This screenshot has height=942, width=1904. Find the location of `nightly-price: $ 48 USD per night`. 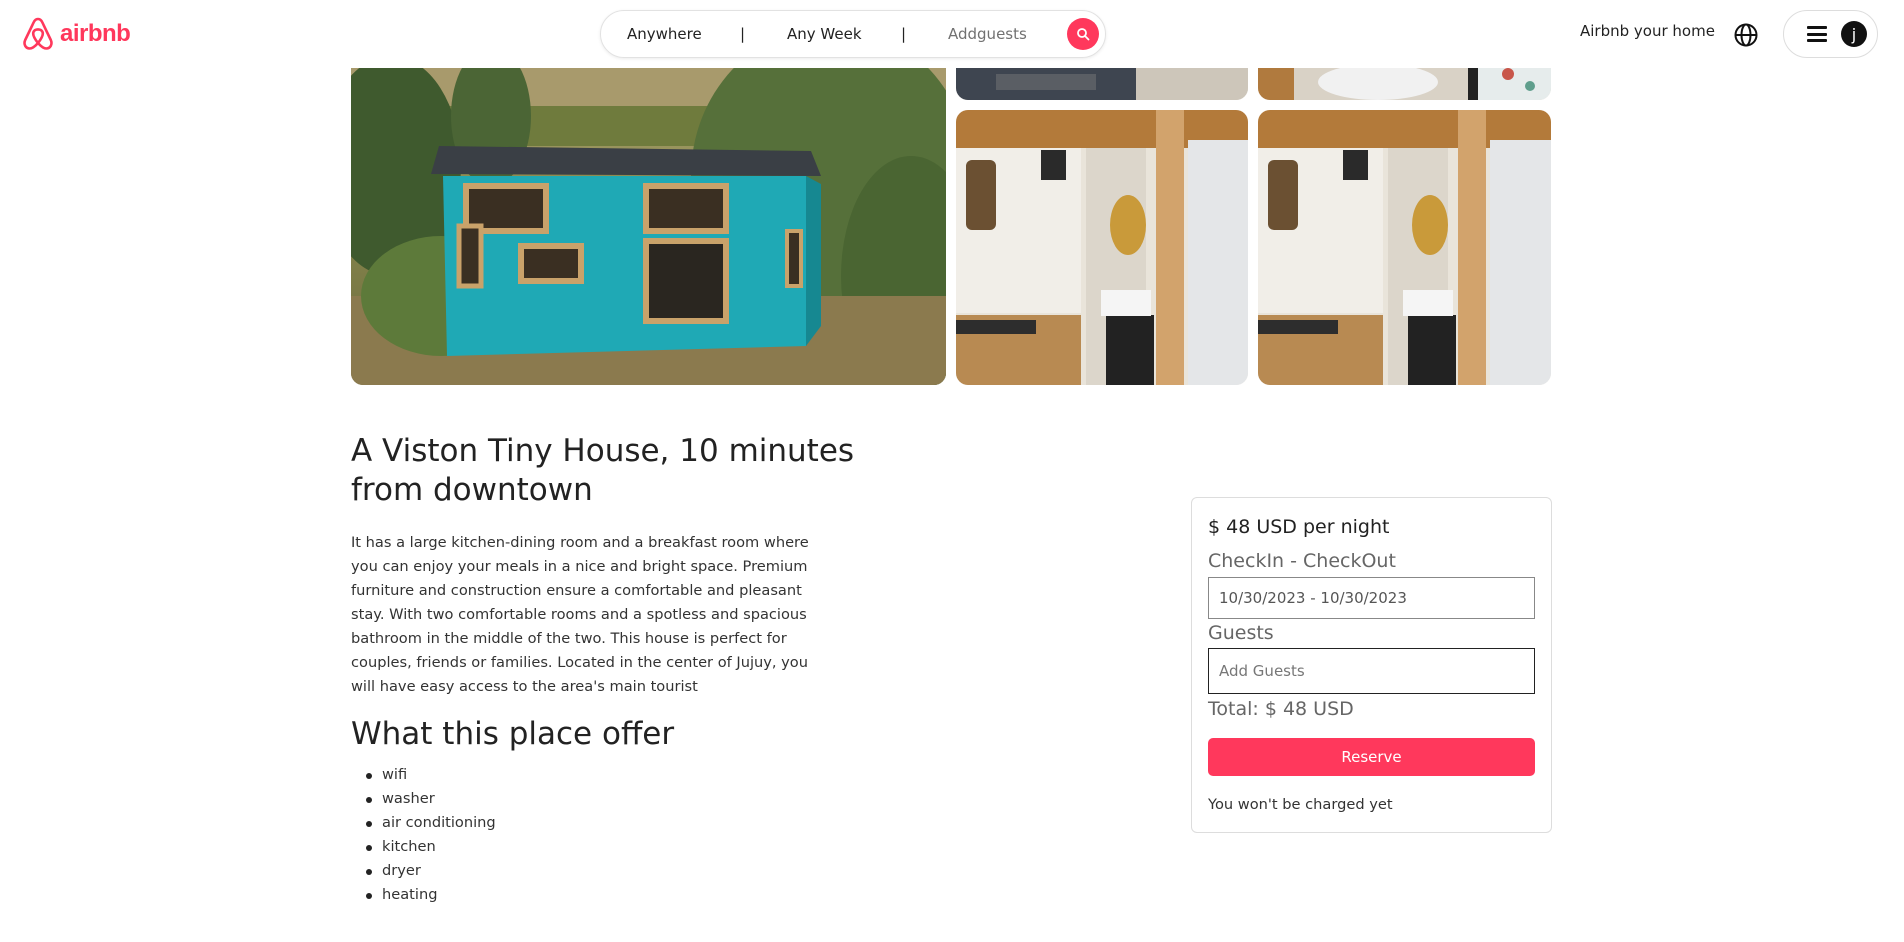

nightly-price: $ 48 USD per night is located at coordinates (1299, 527).